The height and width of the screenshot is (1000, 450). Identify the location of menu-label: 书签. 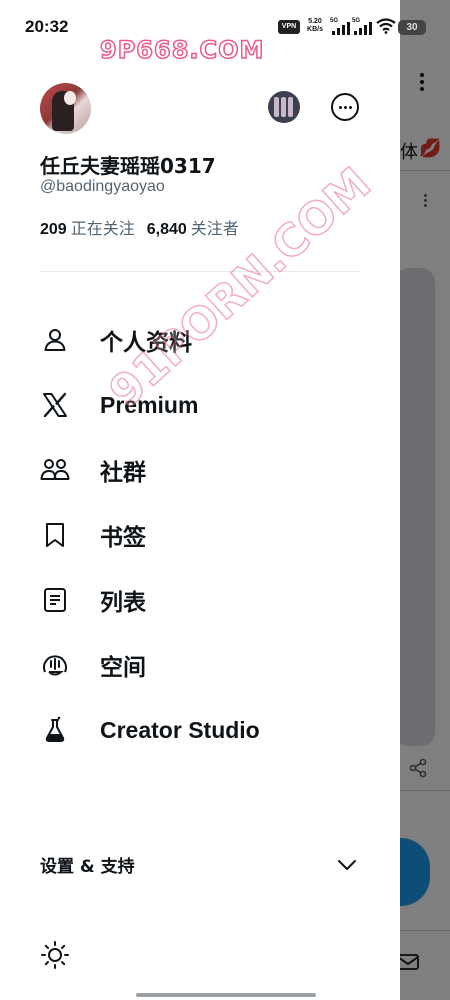
(123, 537).